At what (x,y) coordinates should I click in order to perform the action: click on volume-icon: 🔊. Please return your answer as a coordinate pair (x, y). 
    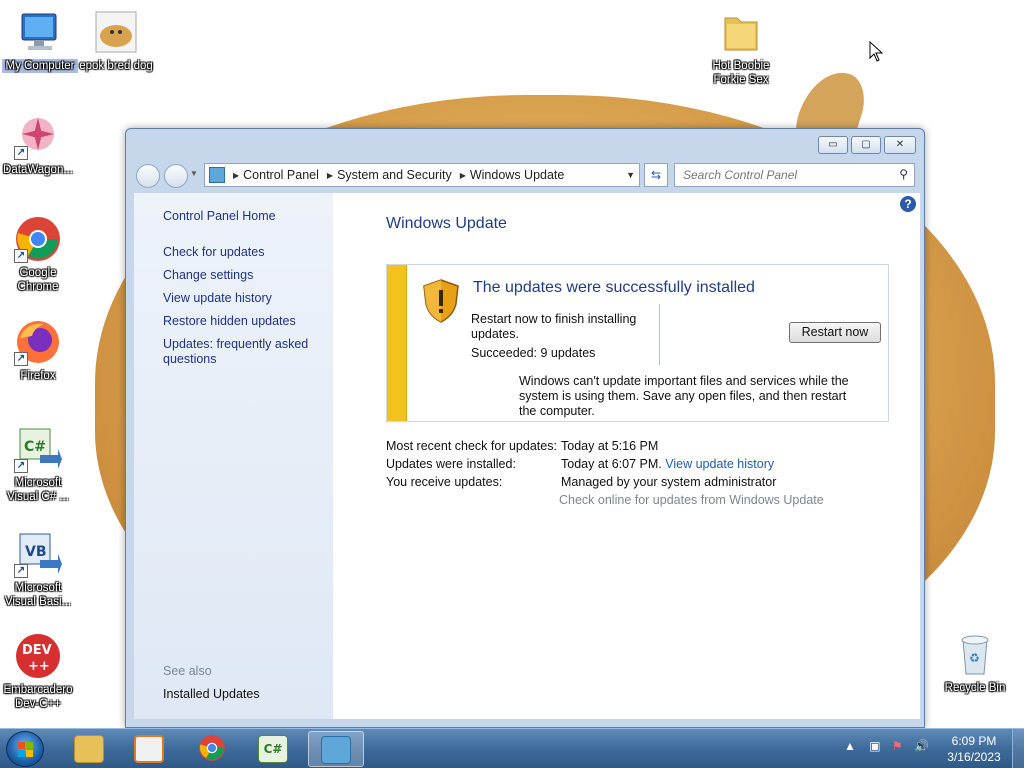
    Looking at the image, I should click on (921, 746).